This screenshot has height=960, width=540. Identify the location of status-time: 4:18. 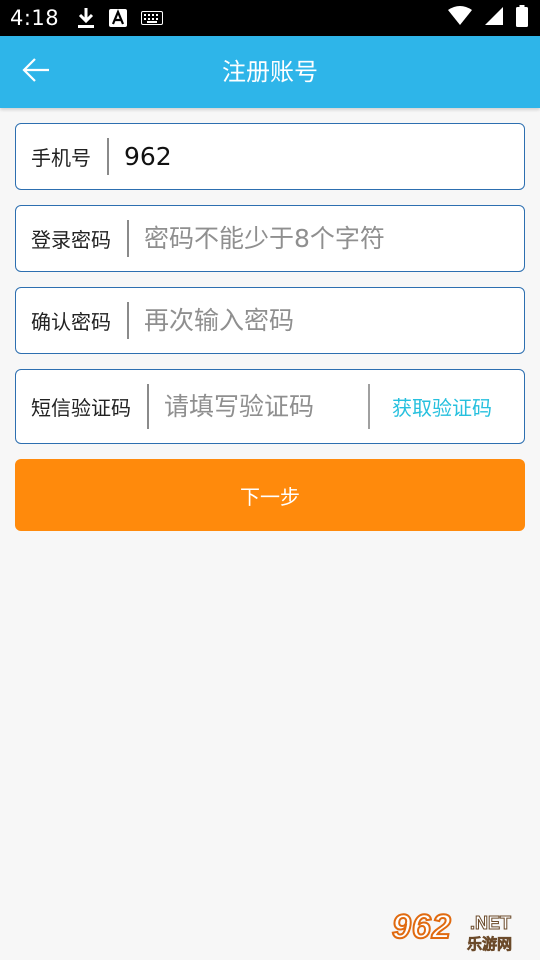
(35, 18).